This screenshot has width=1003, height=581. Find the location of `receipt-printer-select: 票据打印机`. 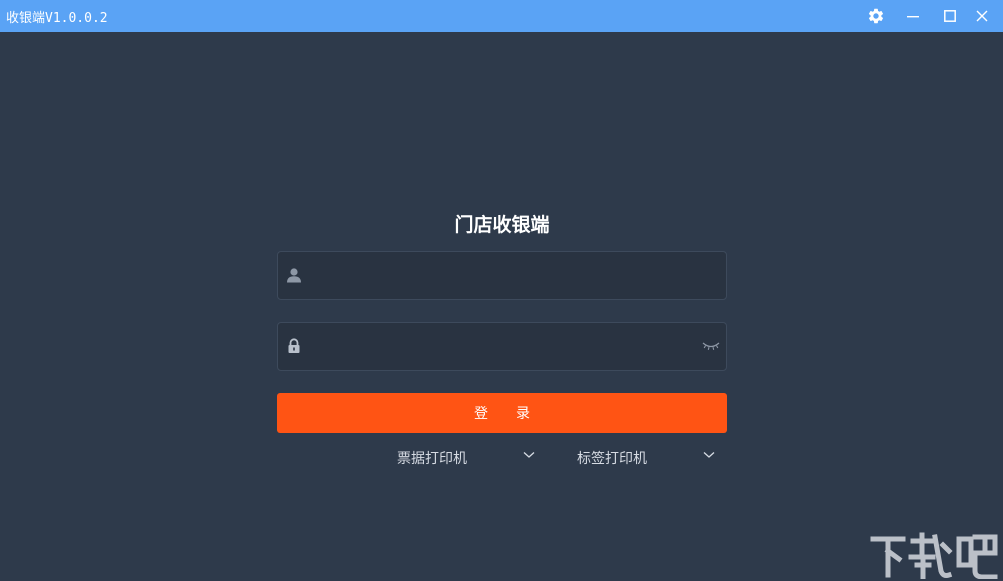

receipt-printer-select: 票据打印机 is located at coordinates (467, 457).